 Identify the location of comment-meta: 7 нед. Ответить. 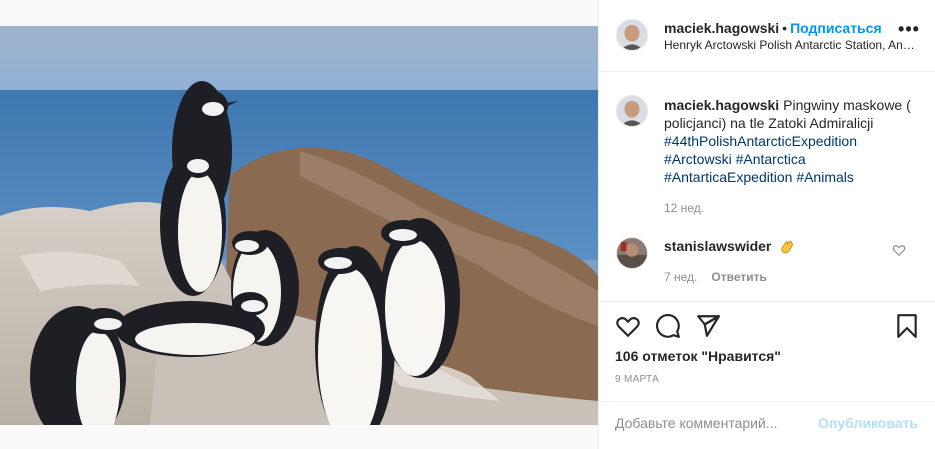
(715, 277).